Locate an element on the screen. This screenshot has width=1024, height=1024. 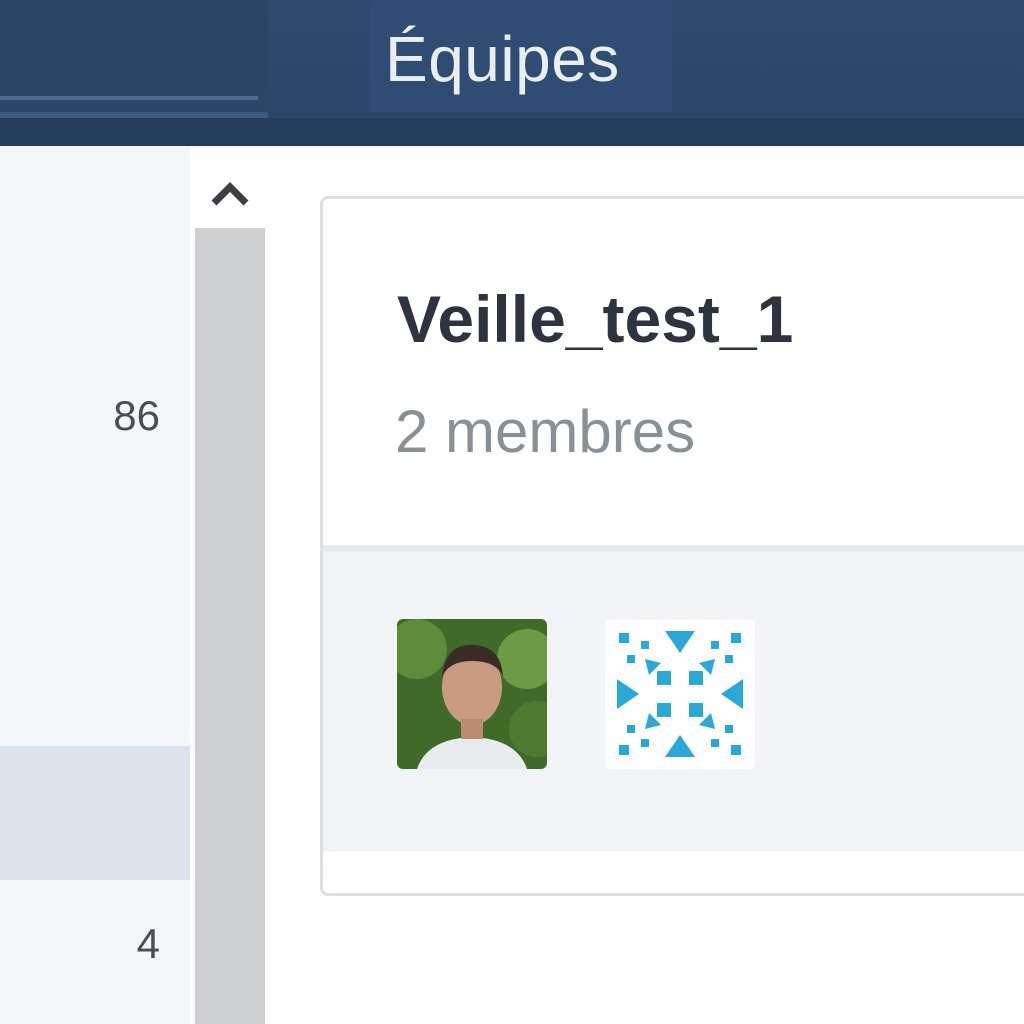
scrollbar-thumb is located at coordinates (230, 626).